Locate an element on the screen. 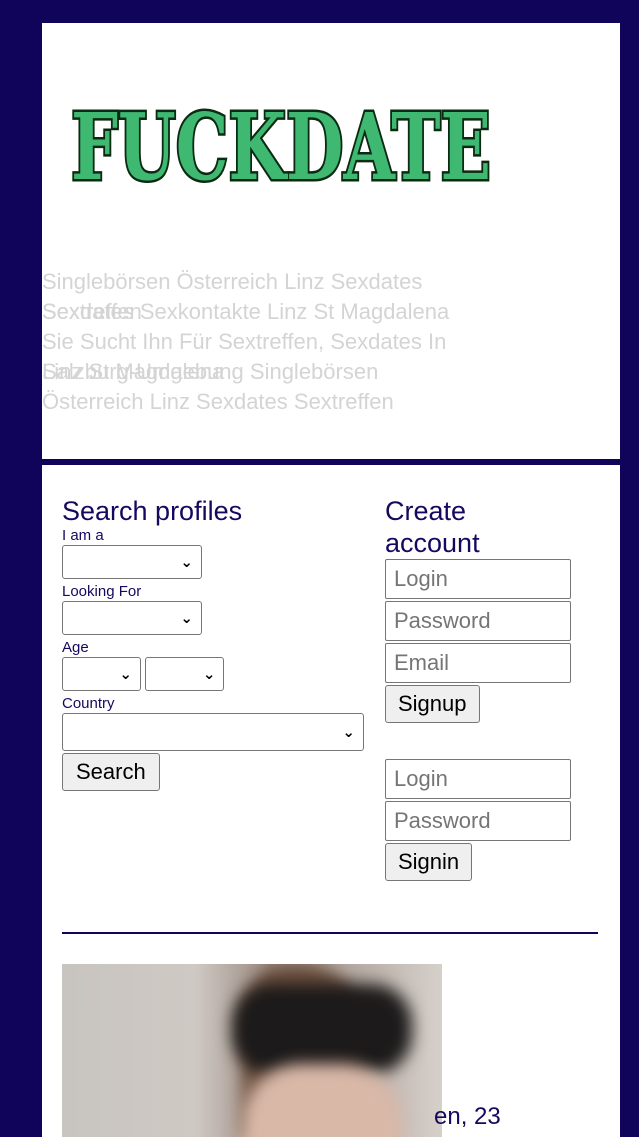 The width and height of the screenshot is (639, 1137). profile-caption: en, 23 is located at coordinates (467, 1117).